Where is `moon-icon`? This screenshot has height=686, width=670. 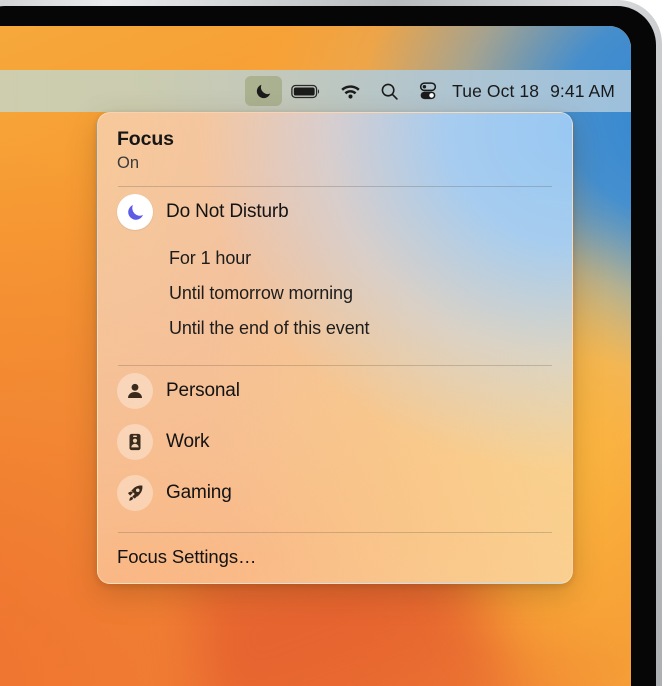
moon-icon is located at coordinates (135, 212).